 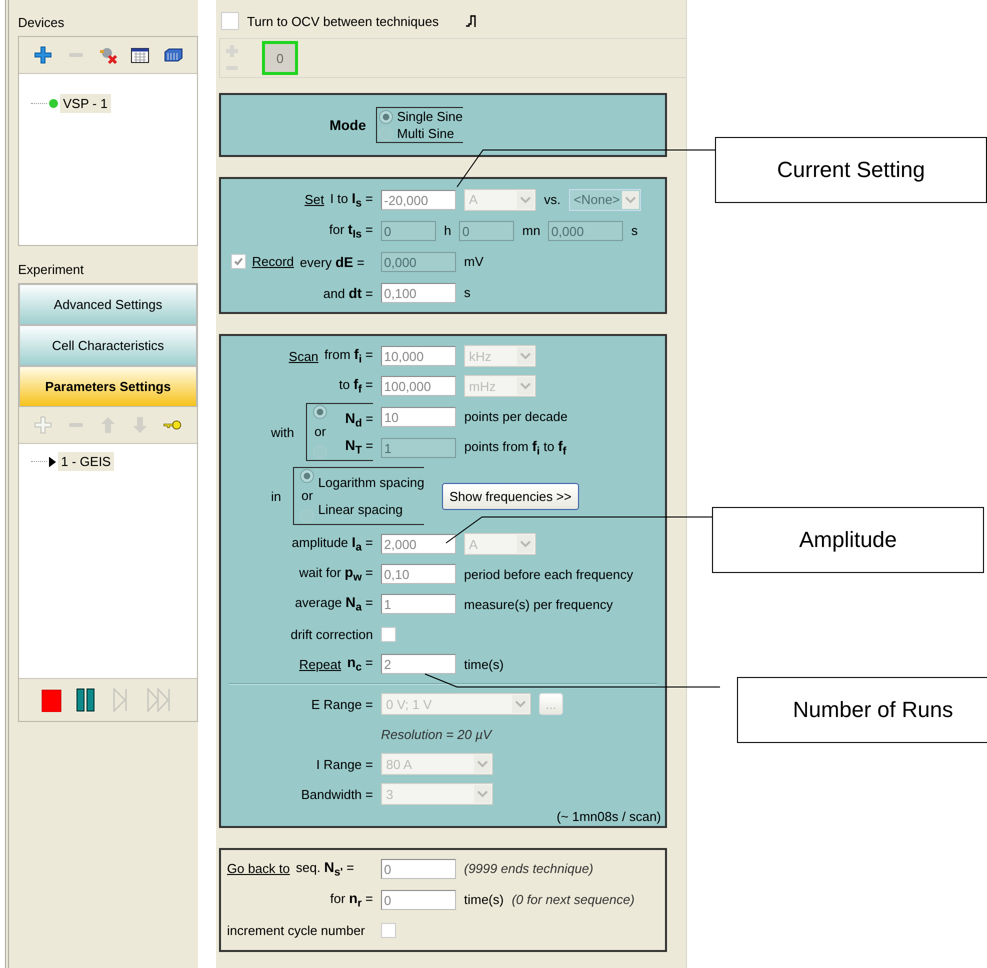 What do you see at coordinates (359, 447) in the screenshot?
I see `option-label: N$_{T}$ =` at bounding box center [359, 447].